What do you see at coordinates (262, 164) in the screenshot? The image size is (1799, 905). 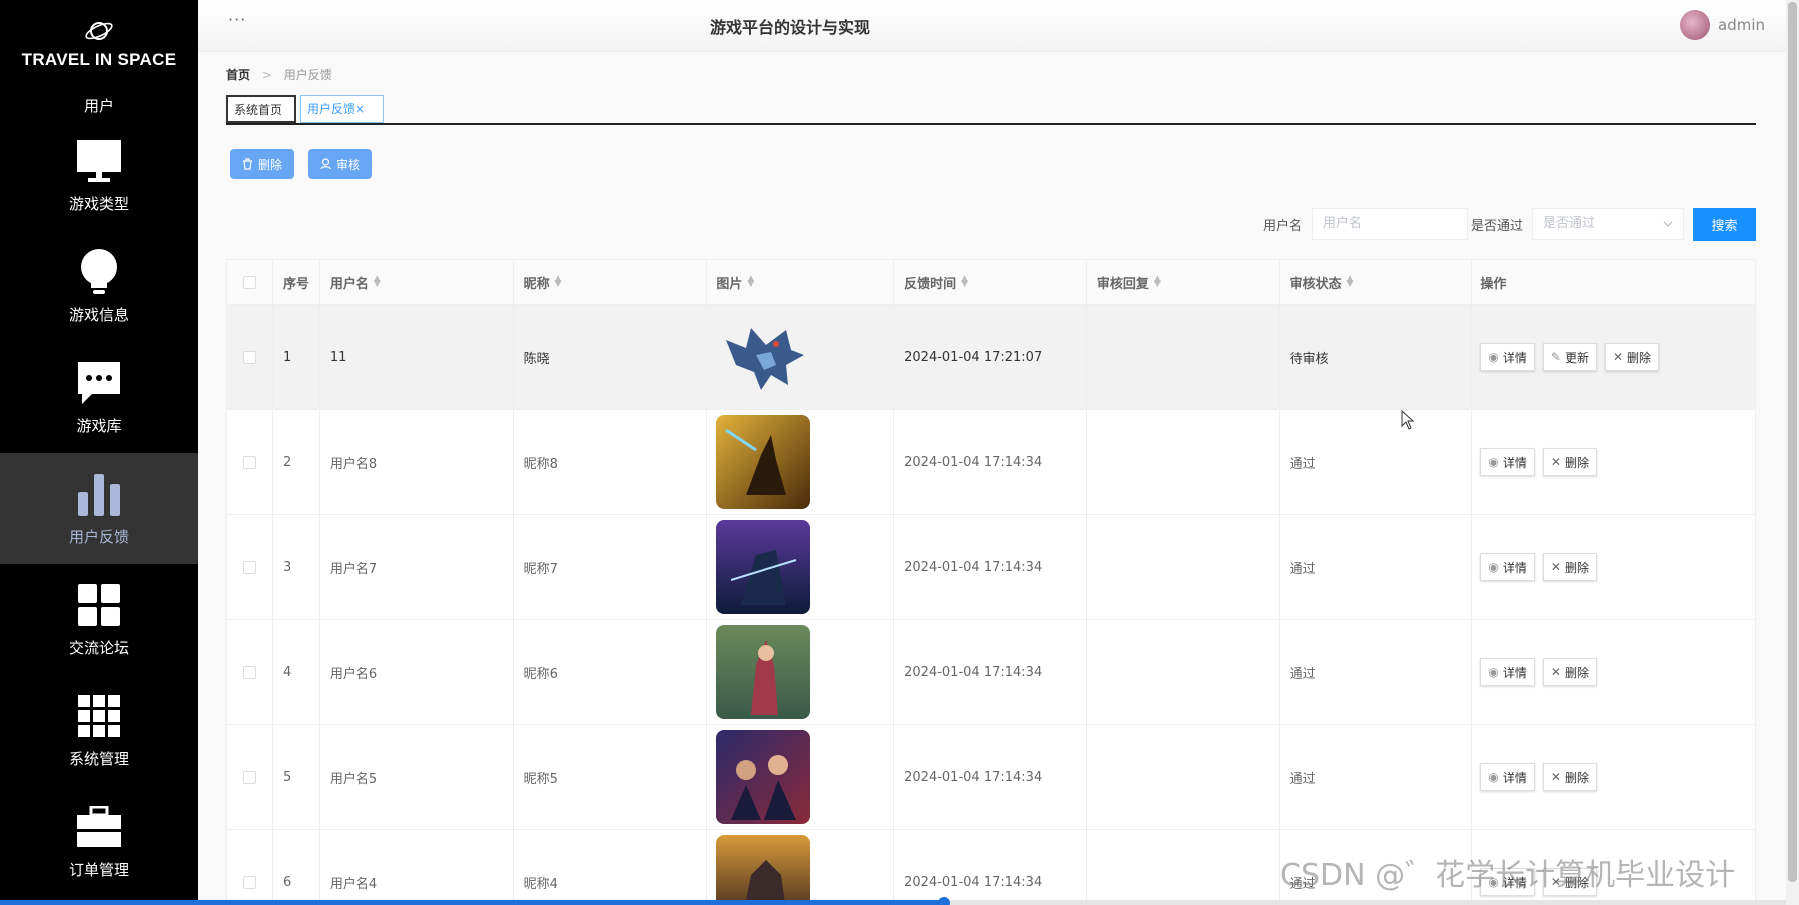 I see `delete-button: 删除` at bounding box center [262, 164].